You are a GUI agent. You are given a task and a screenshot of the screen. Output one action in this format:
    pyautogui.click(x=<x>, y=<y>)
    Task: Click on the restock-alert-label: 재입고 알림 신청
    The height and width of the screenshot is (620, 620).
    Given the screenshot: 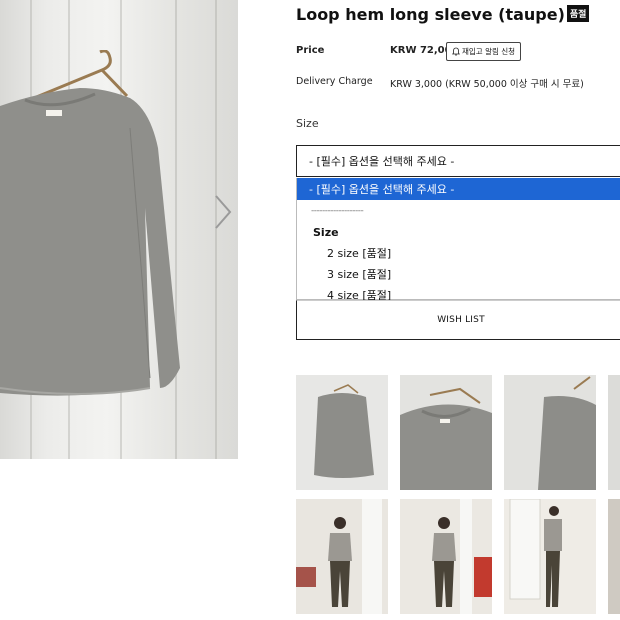 What is the action you would take?
    pyautogui.click(x=489, y=51)
    